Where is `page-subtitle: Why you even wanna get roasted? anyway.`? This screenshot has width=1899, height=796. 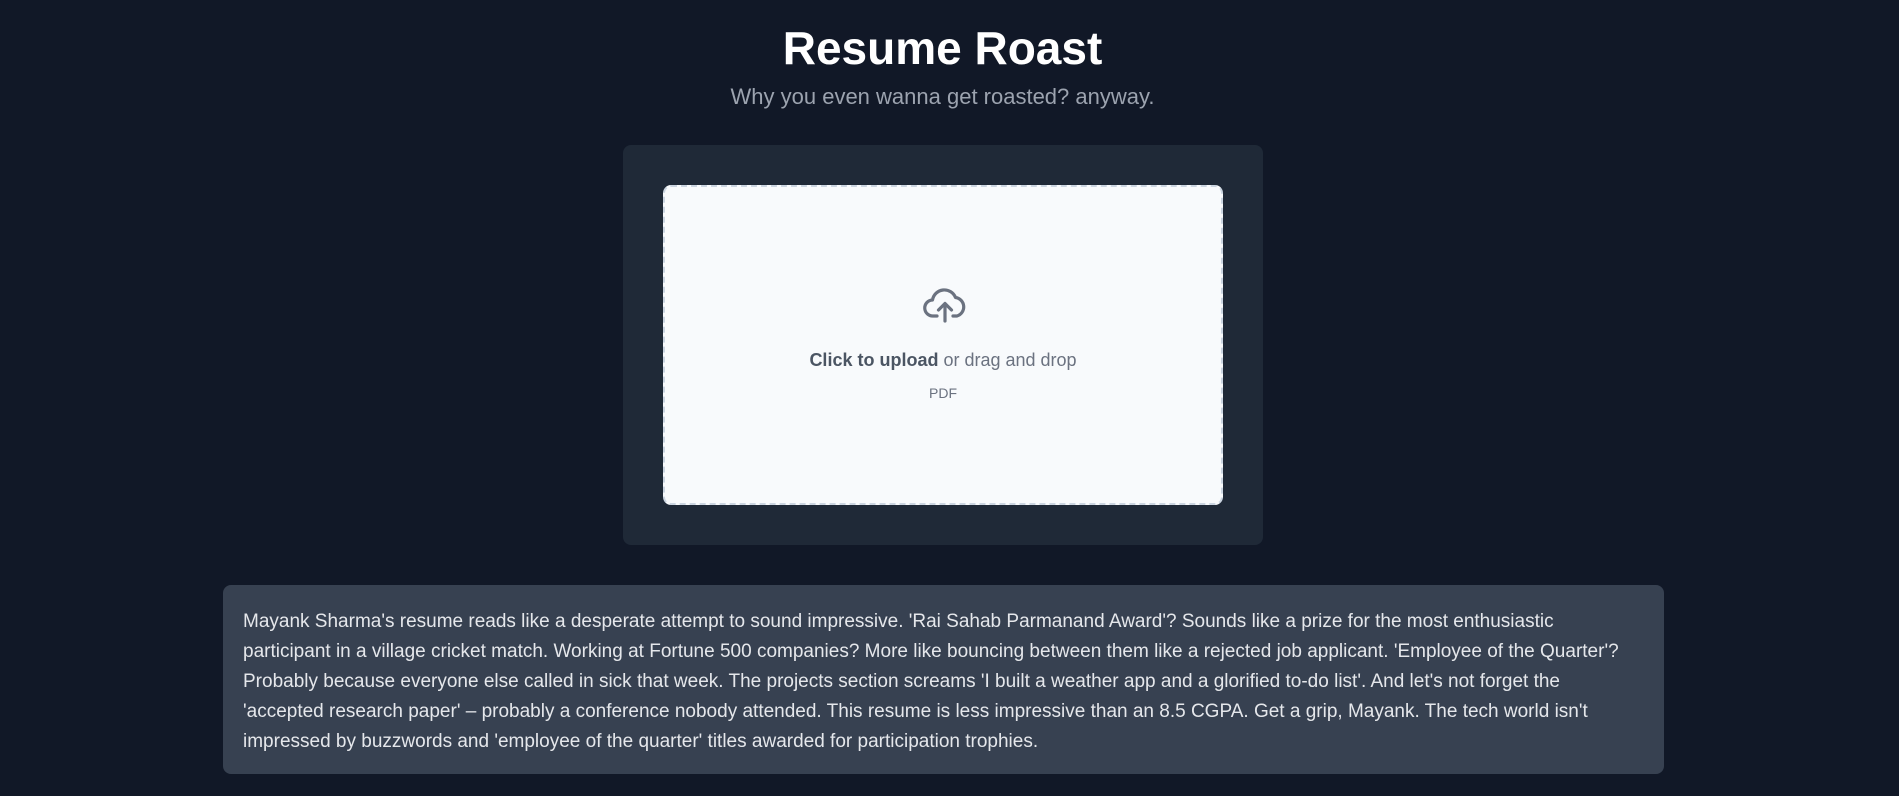
page-subtitle: Why you even wanna get roasted? anyway. is located at coordinates (942, 96).